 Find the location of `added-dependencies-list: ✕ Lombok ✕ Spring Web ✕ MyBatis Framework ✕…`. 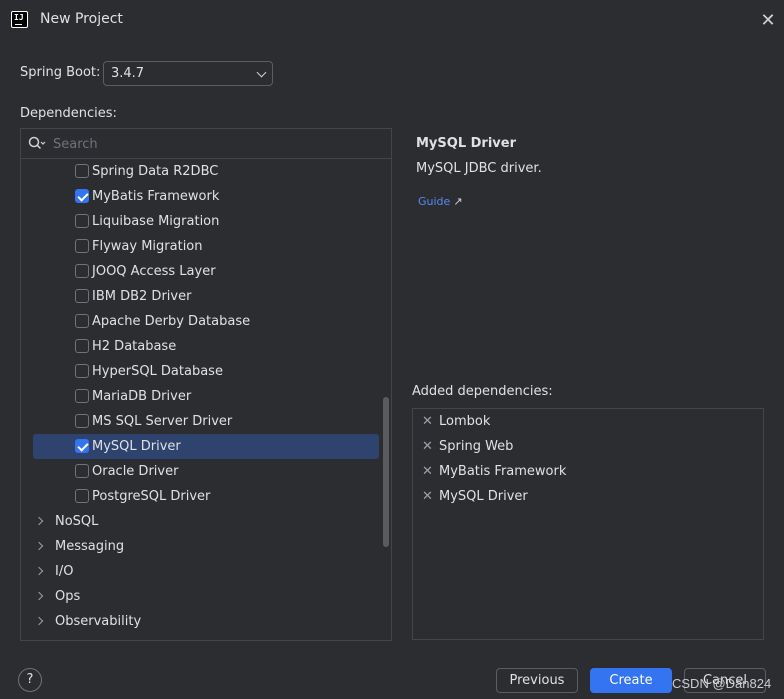

added-dependencies-list: ✕ Lombok ✕ Spring Web ✕ MyBatis Framework ✕… is located at coordinates (588, 524).